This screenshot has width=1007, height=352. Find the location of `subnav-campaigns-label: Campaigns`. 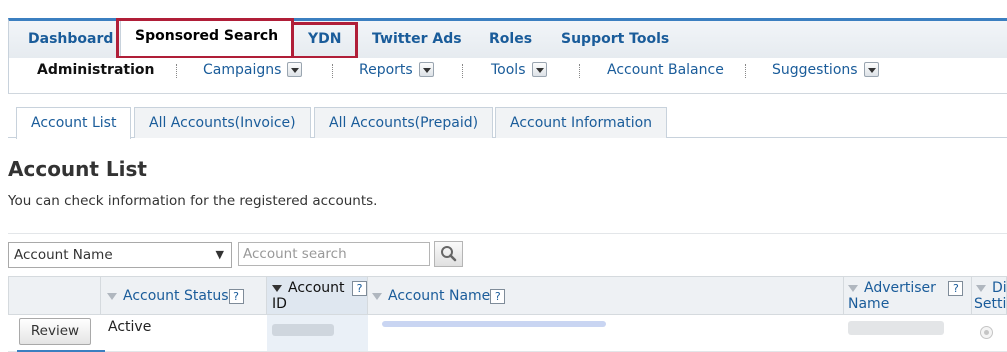

subnav-campaigns-label: Campaigns is located at coordinates (242, 70).